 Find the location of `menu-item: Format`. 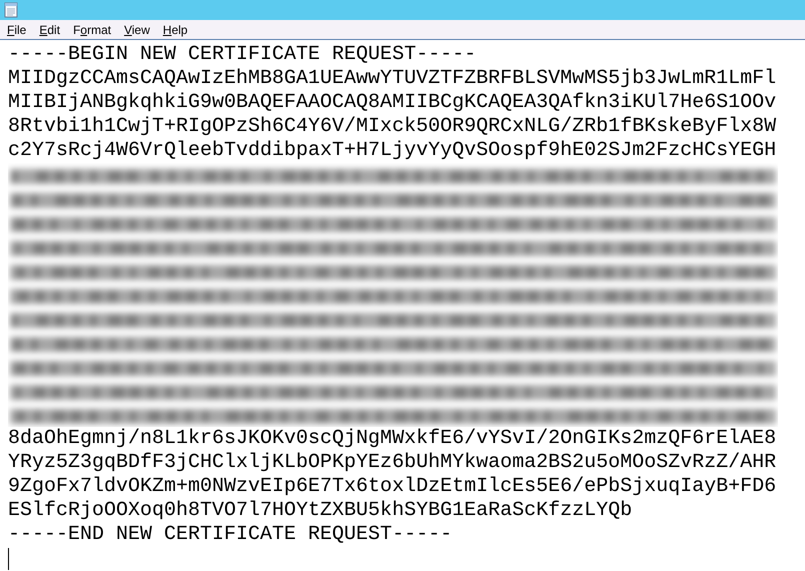

menu-item: Format is located at coordinates (92, 29).